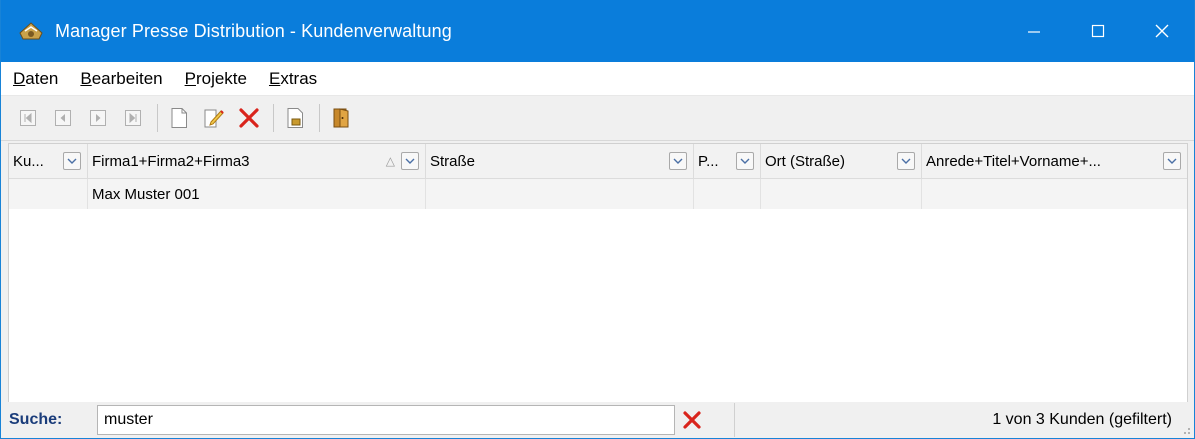 This screenshot has height=439, width=1195. Describe the element at coordinates (127, 78) in the screenshot. I see `menu-bearbeiten-label: earbeiten` at that location.